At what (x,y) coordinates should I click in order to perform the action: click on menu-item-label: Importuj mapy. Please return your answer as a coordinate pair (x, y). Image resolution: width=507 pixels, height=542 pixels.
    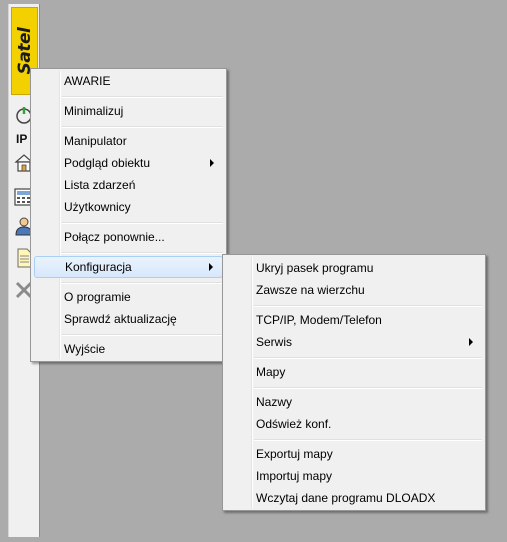
    Looking at the image, I should click on (294, 476).